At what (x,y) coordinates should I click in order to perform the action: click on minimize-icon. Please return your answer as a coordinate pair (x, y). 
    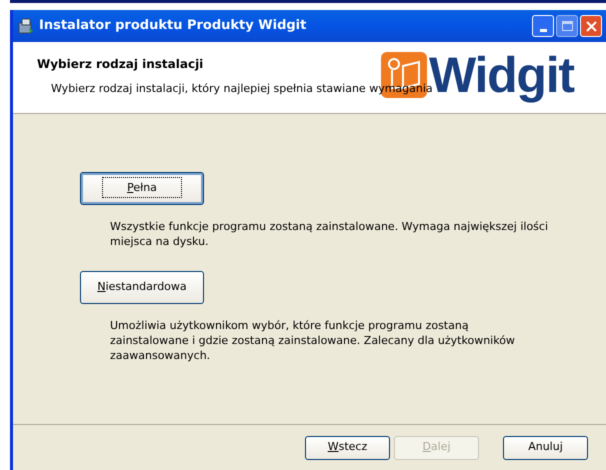
    Looking at the image, I should click on (543, 30).